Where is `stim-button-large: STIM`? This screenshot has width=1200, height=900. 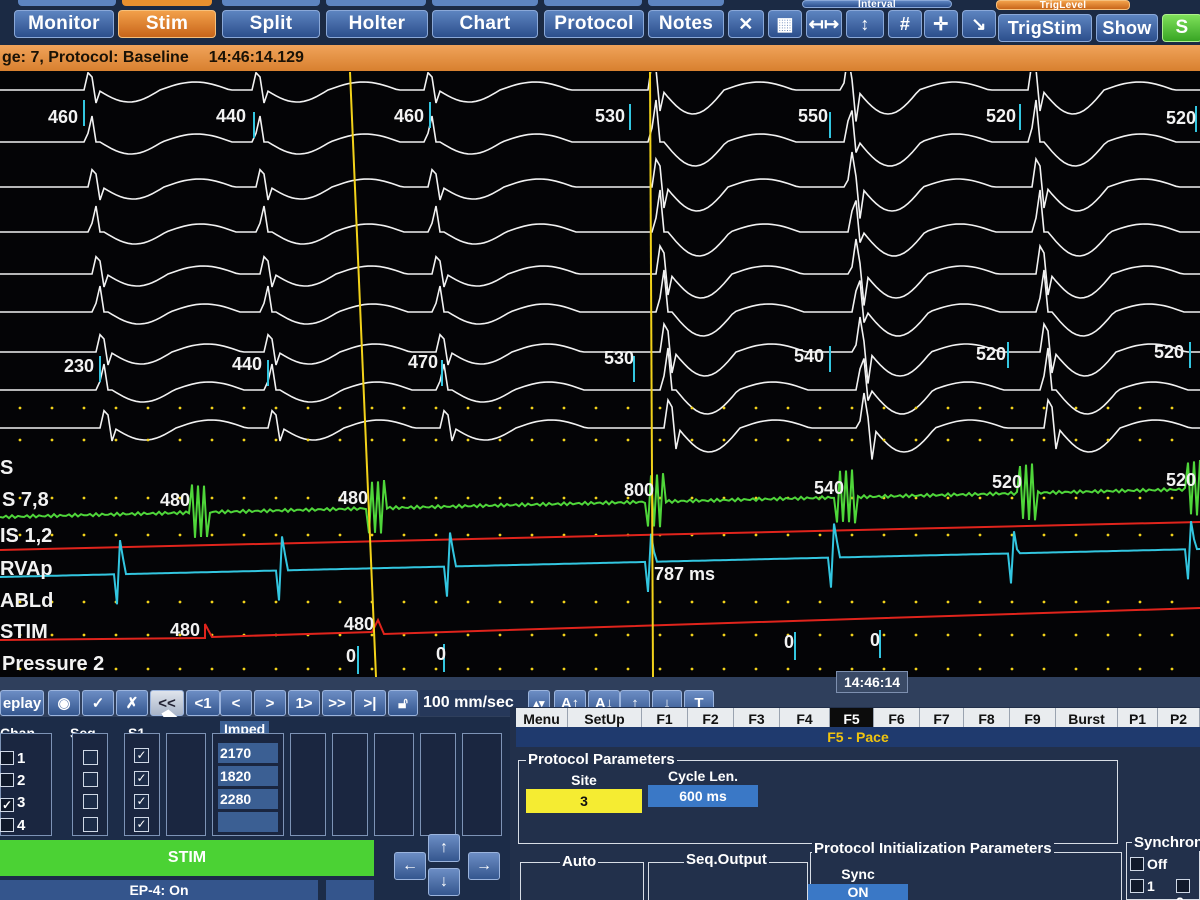 stim-button-large: STIM is located at coordinates (187, 858).